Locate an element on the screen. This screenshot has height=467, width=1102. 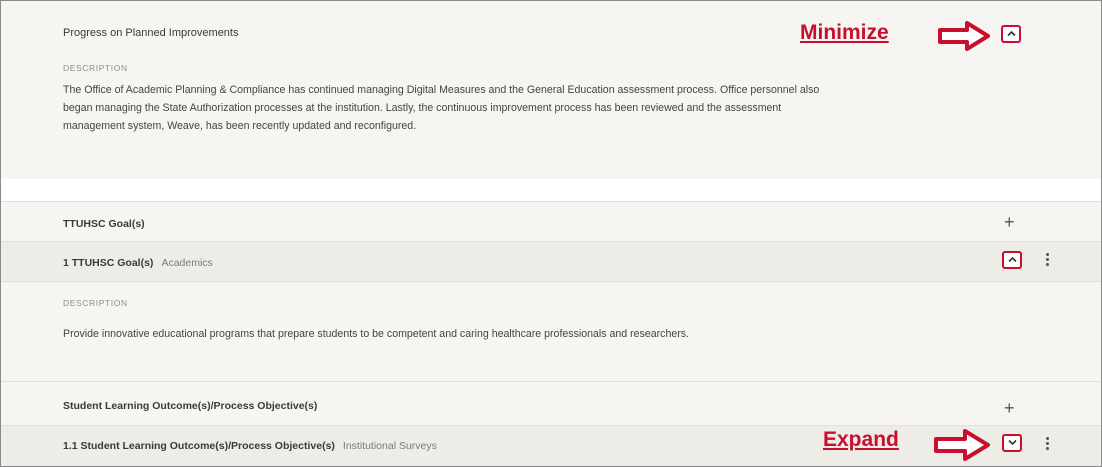
expand-annotation: Expand is located at coordinates (861, 439).